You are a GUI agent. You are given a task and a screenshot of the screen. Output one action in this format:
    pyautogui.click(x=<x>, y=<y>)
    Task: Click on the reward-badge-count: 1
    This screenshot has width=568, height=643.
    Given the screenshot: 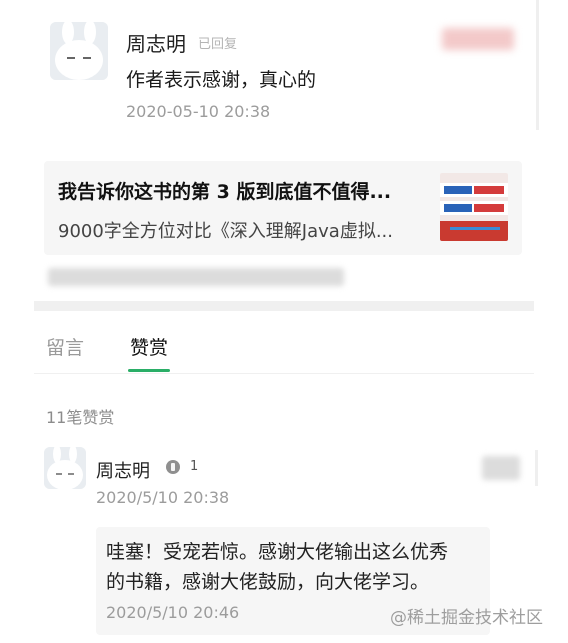 What is the action you would take?
    pyautogui.click(x=194, y=466)
    